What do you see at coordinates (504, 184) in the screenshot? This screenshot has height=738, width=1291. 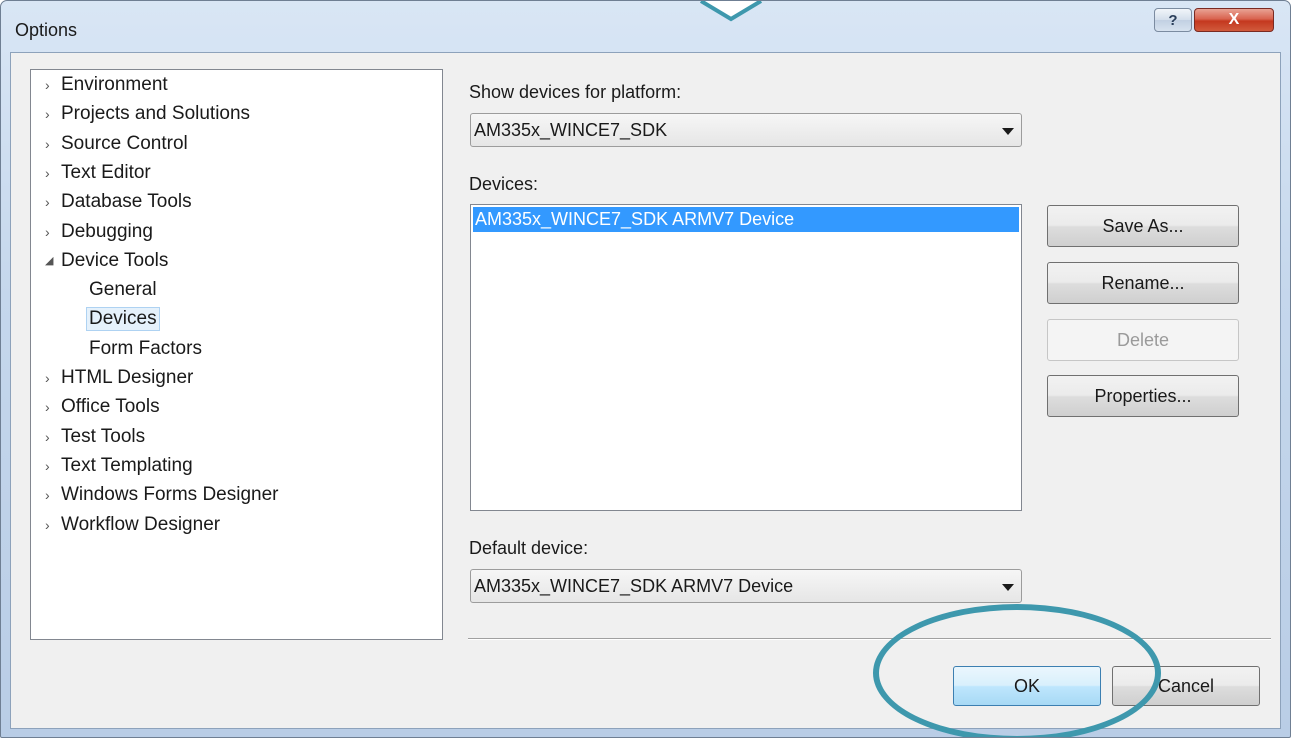 I see `devices-label: Devices:` at bounding box center [504, 184].